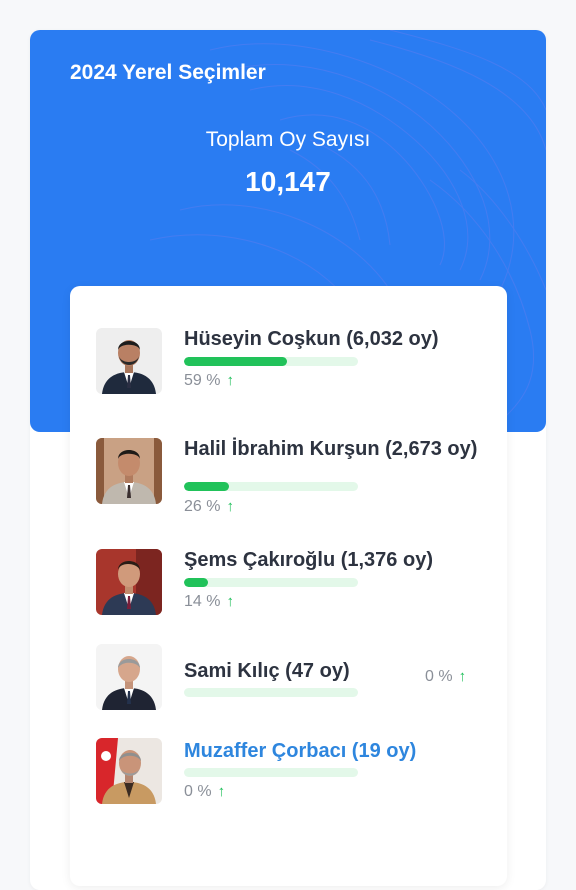  I want to click on vote-percentage: 26 % ↑, so click(209, 507).